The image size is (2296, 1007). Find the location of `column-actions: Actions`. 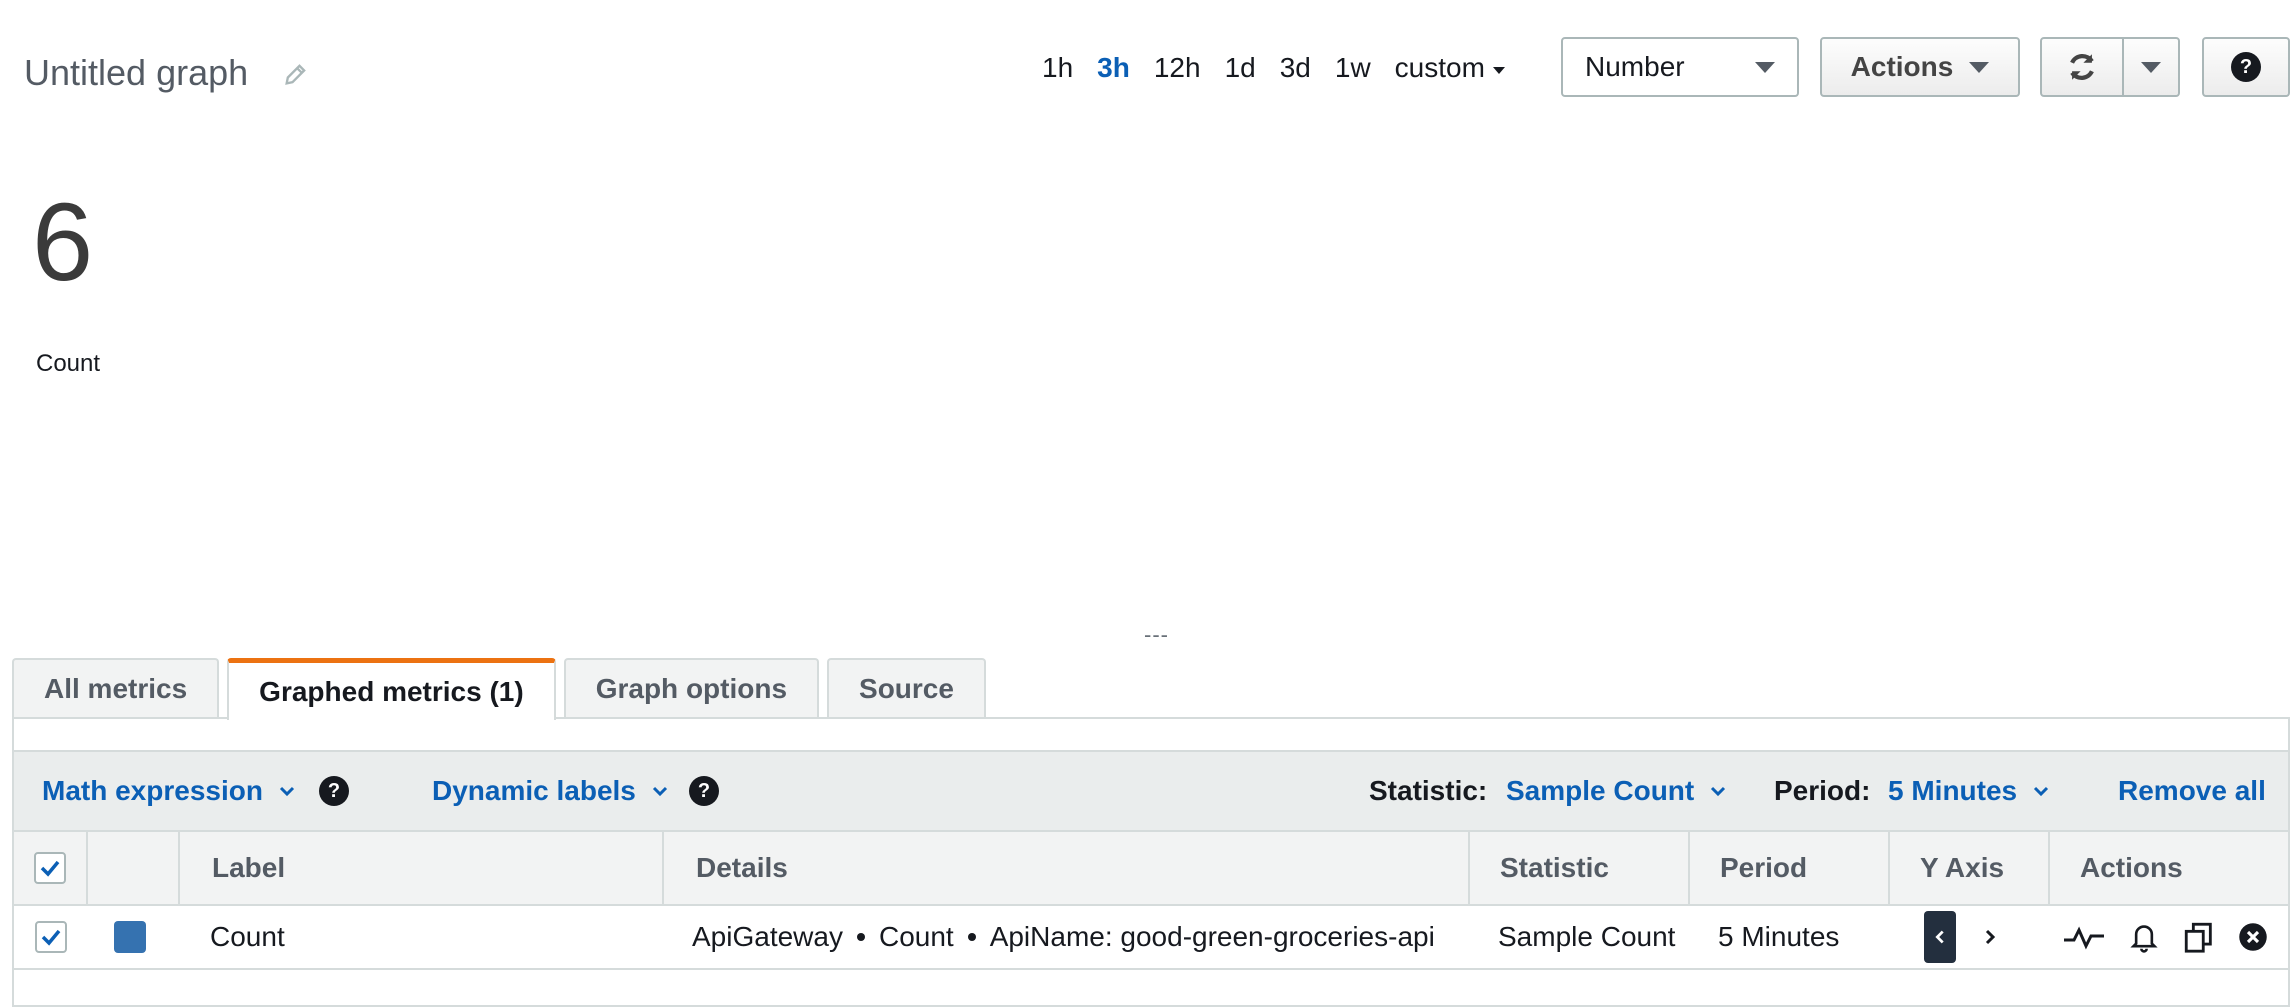

column-actions: Actions is located at coordinates (2169, 868).